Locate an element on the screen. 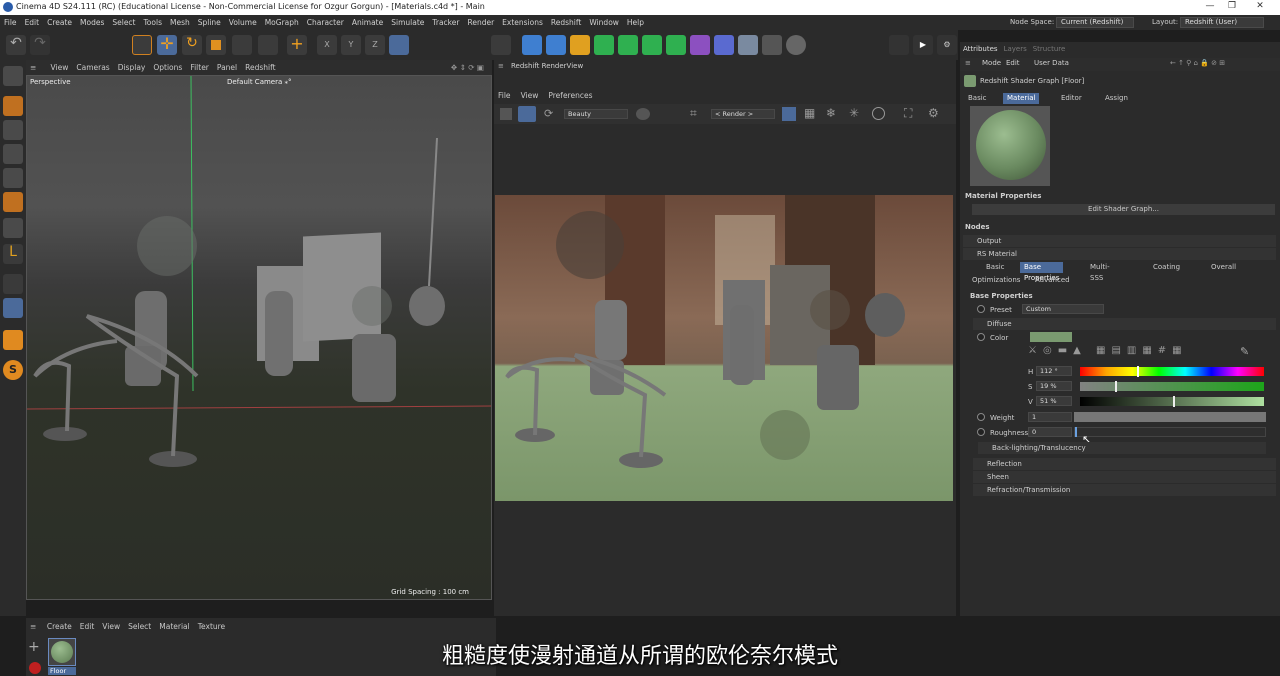 This screenshot has height=676, width=1280. circle-icon is located at coordinates (878, 113).